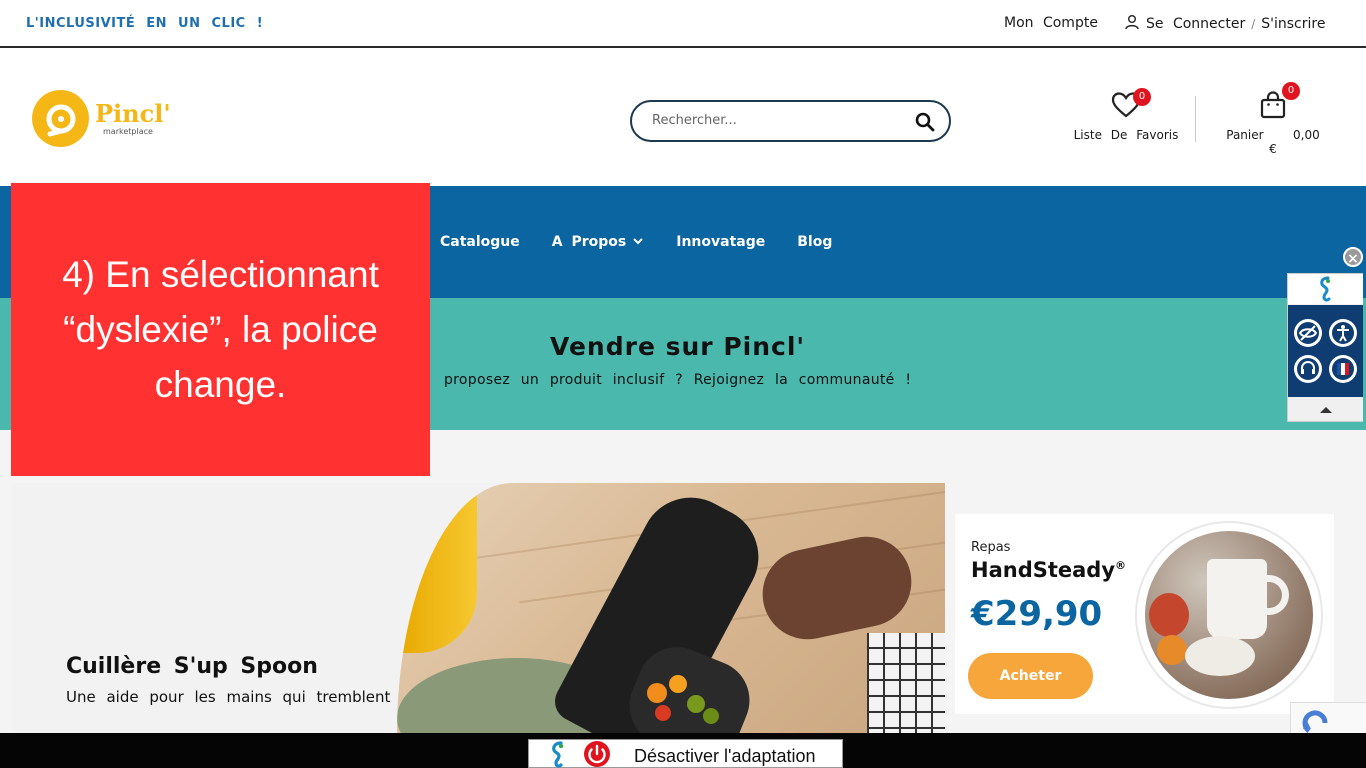 The image size is (1366, 768). I want to click on nav-item-label: A Propos, so click(589, 242).